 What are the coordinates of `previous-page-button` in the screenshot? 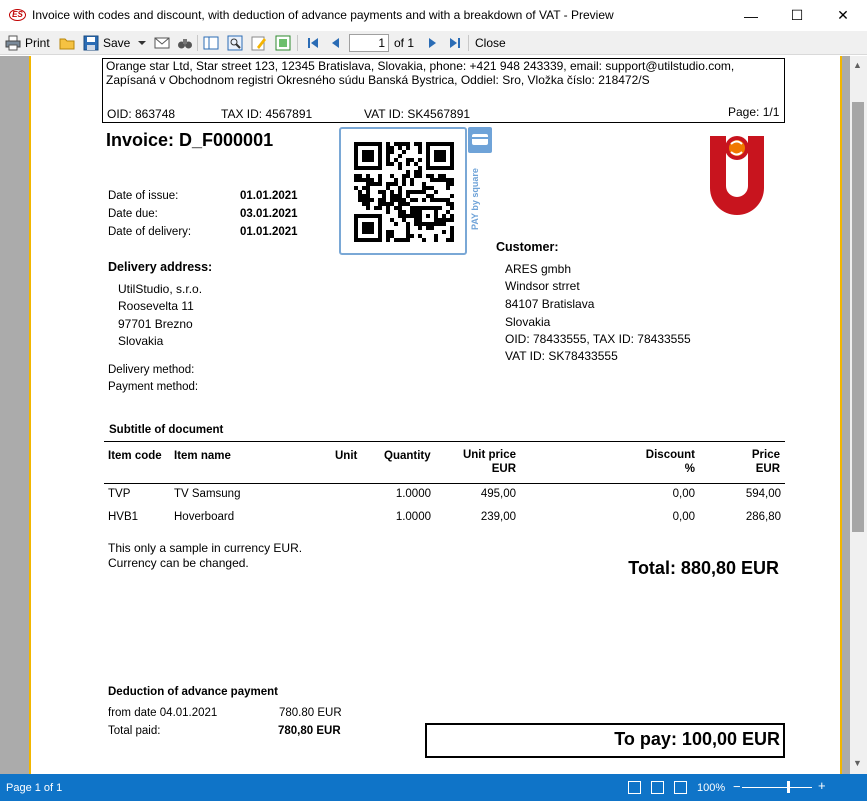 It's located at (336, 43).